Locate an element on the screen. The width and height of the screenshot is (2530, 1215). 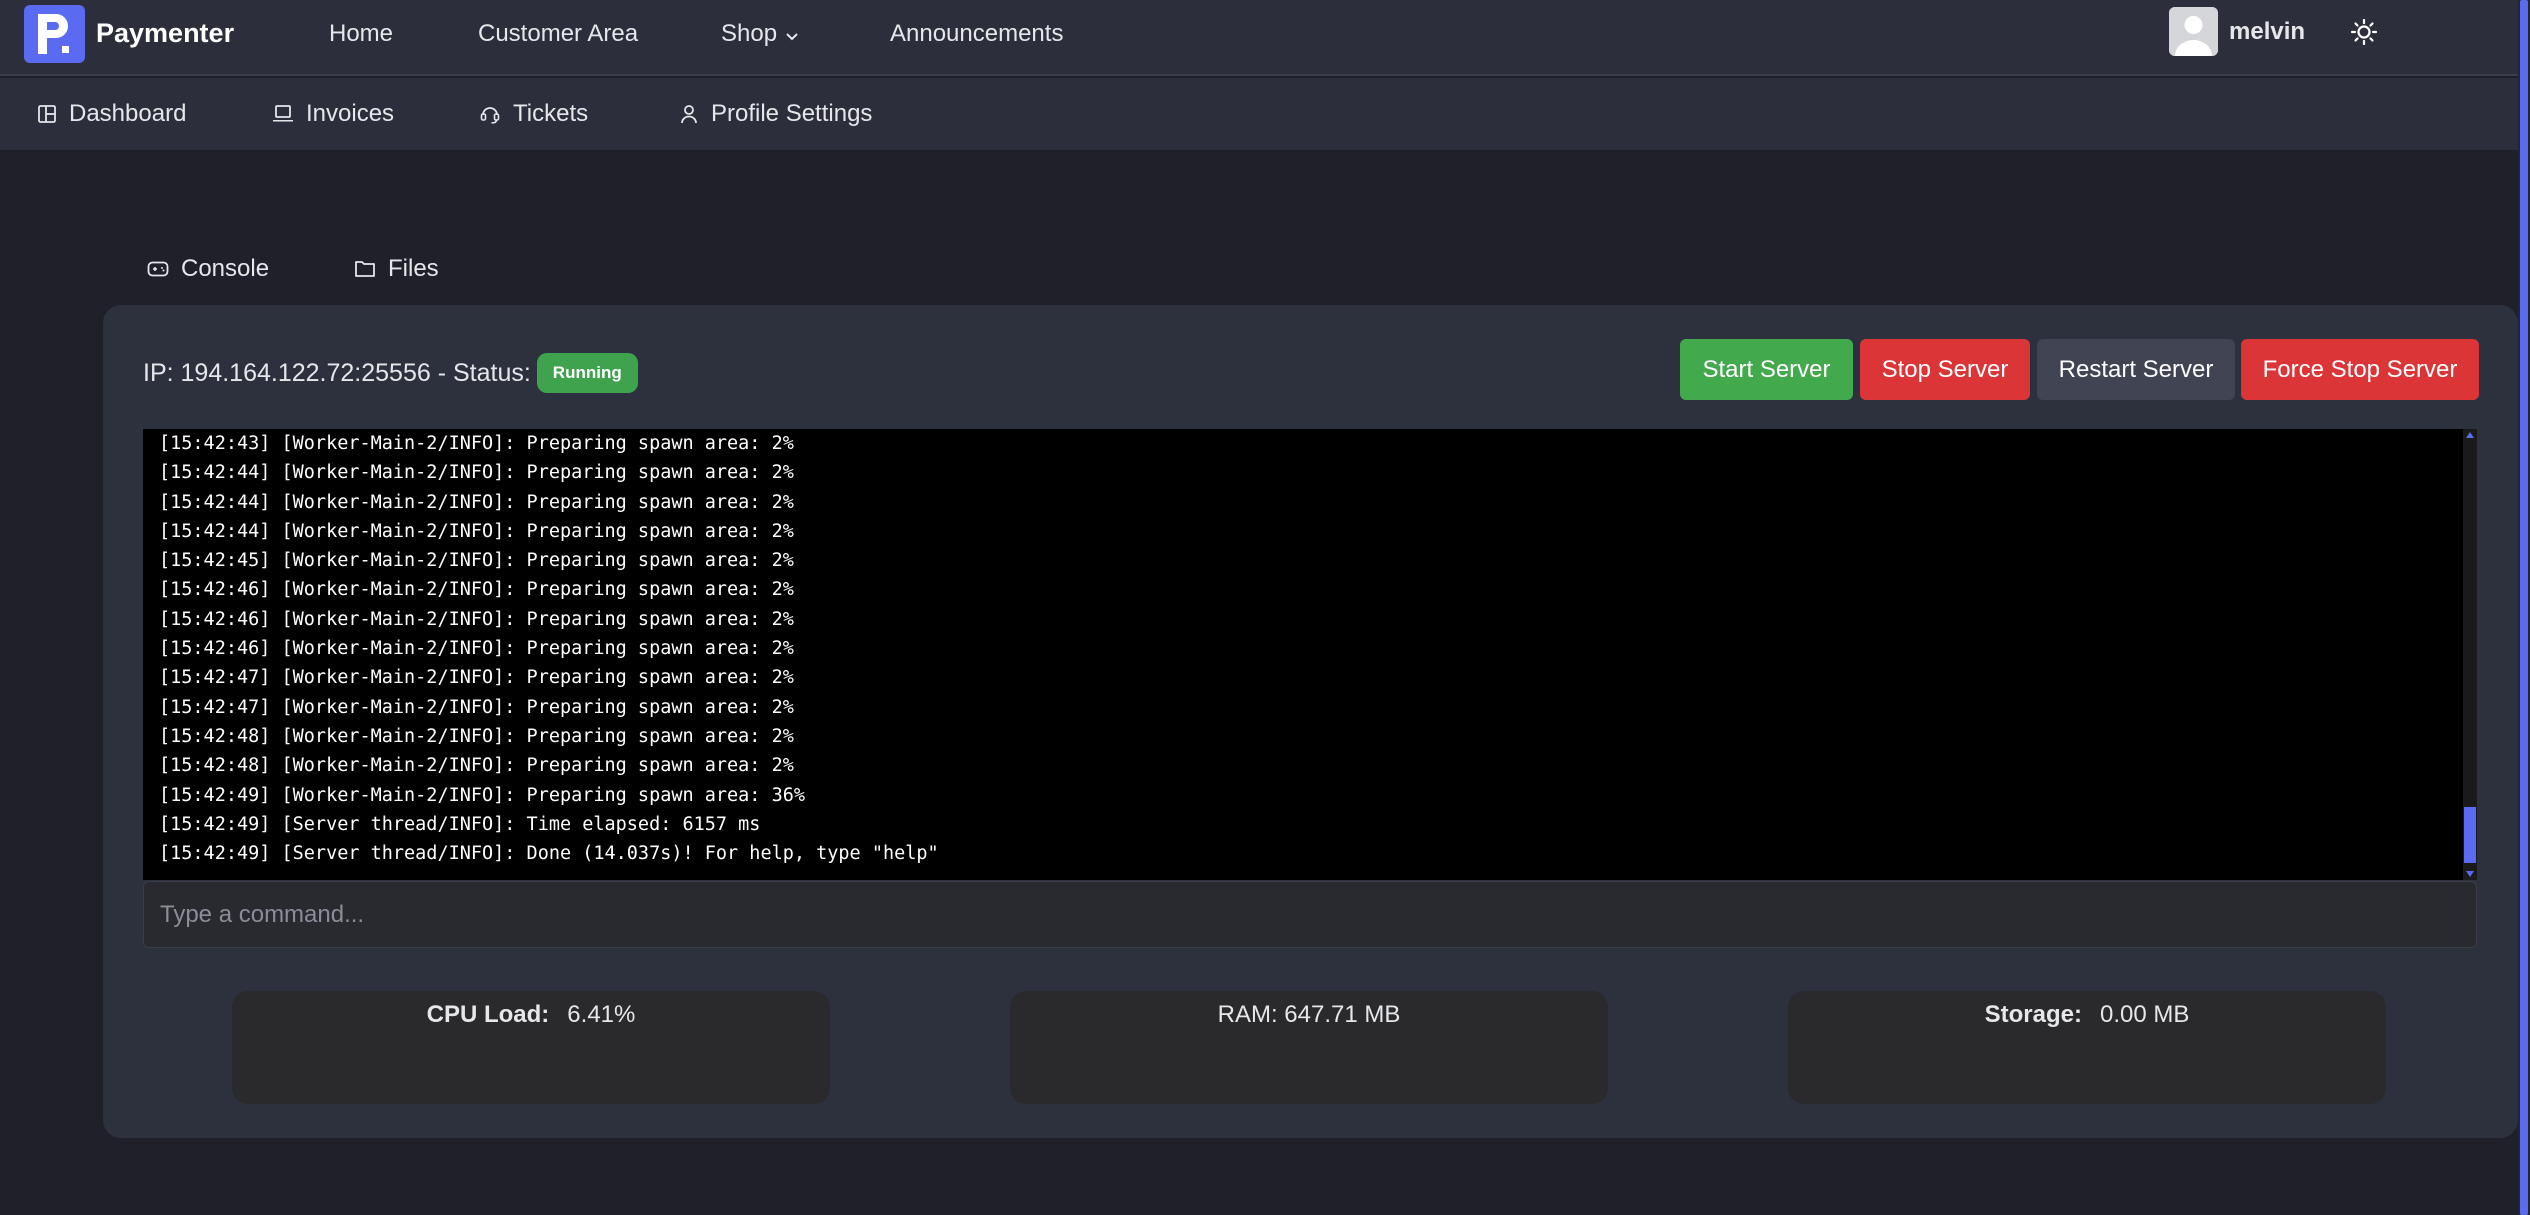
cpu-label: CPU Load: is located at coordinates (488, 1014).